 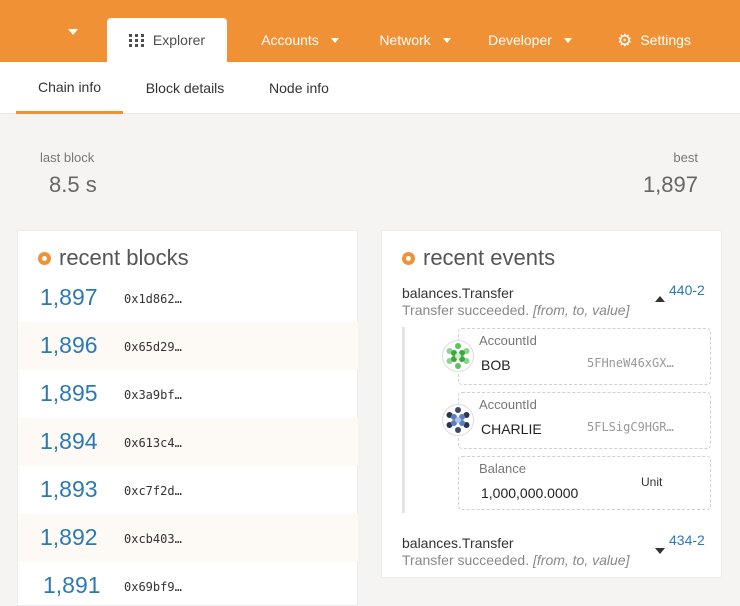 I want to click on nav-tab-label: Network, so click(x=405, y=40).